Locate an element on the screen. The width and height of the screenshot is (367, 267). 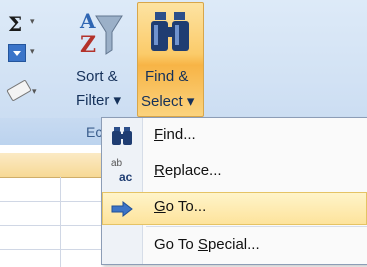
autosum-dropdown-icon: ▾ is located at coordinates (32, 21).